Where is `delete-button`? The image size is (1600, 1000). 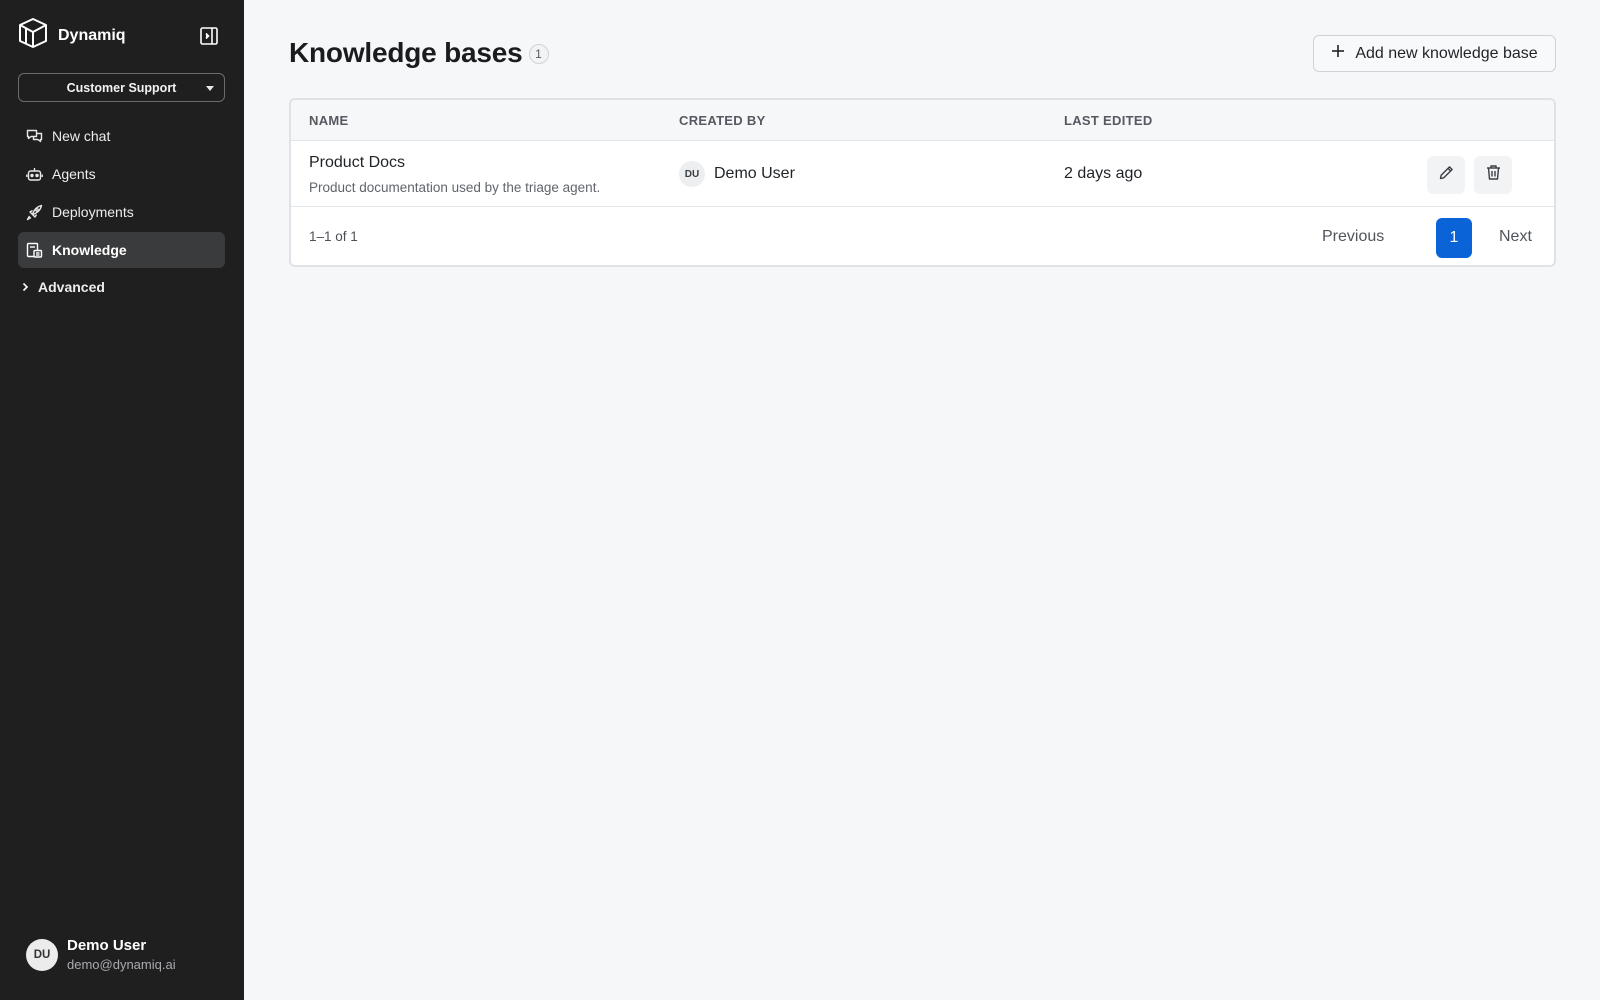 delete-button is located at coordinates (1493, 175).